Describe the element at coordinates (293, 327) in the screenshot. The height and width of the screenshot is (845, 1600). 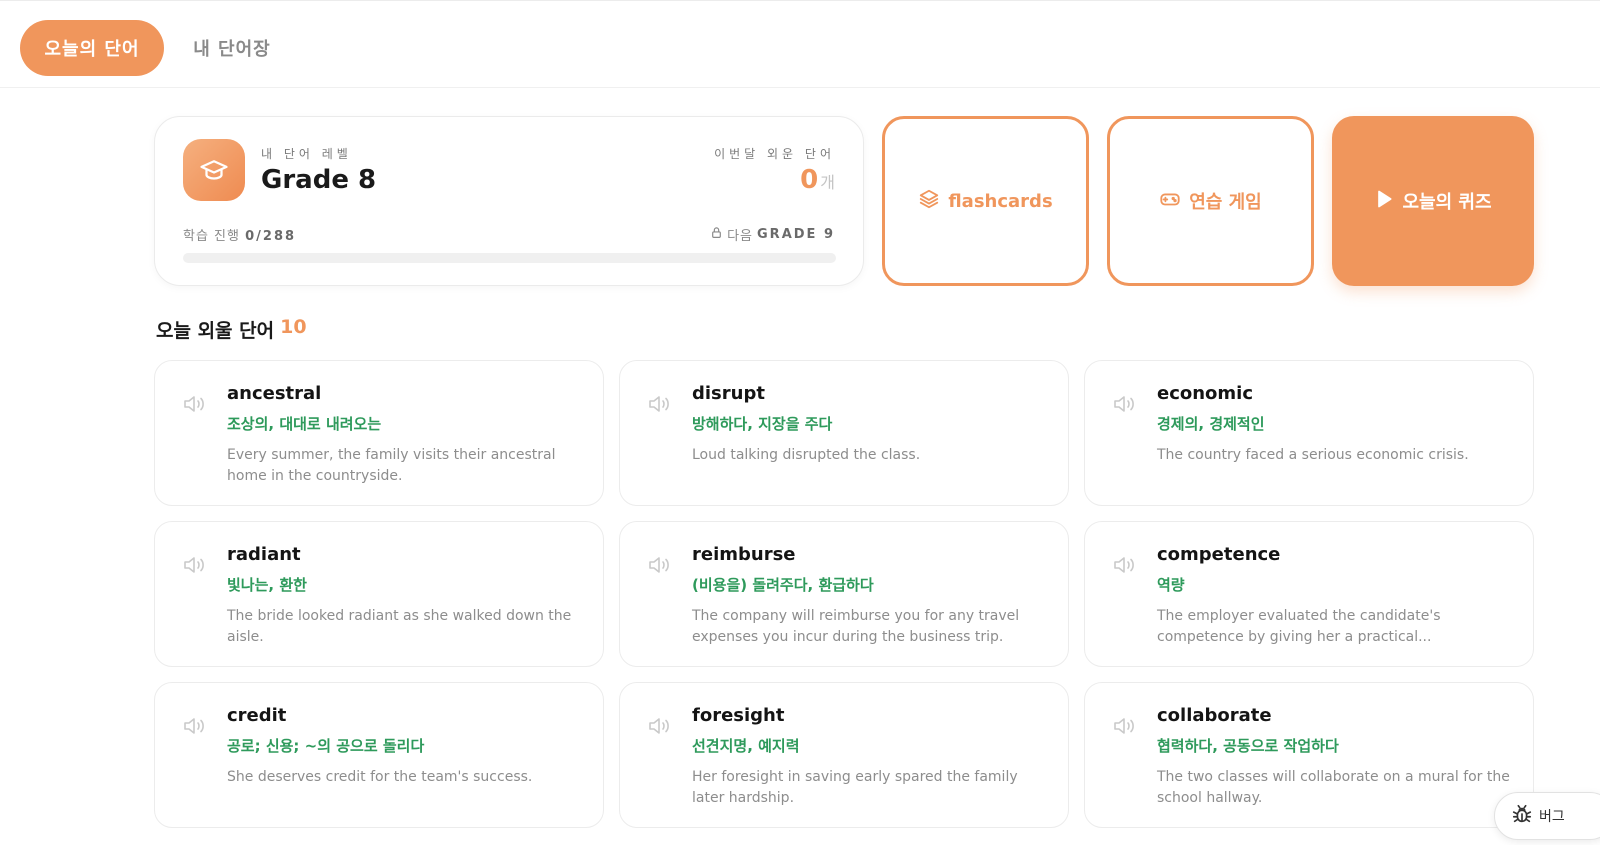
I see `section-word-count: 10` at that location.